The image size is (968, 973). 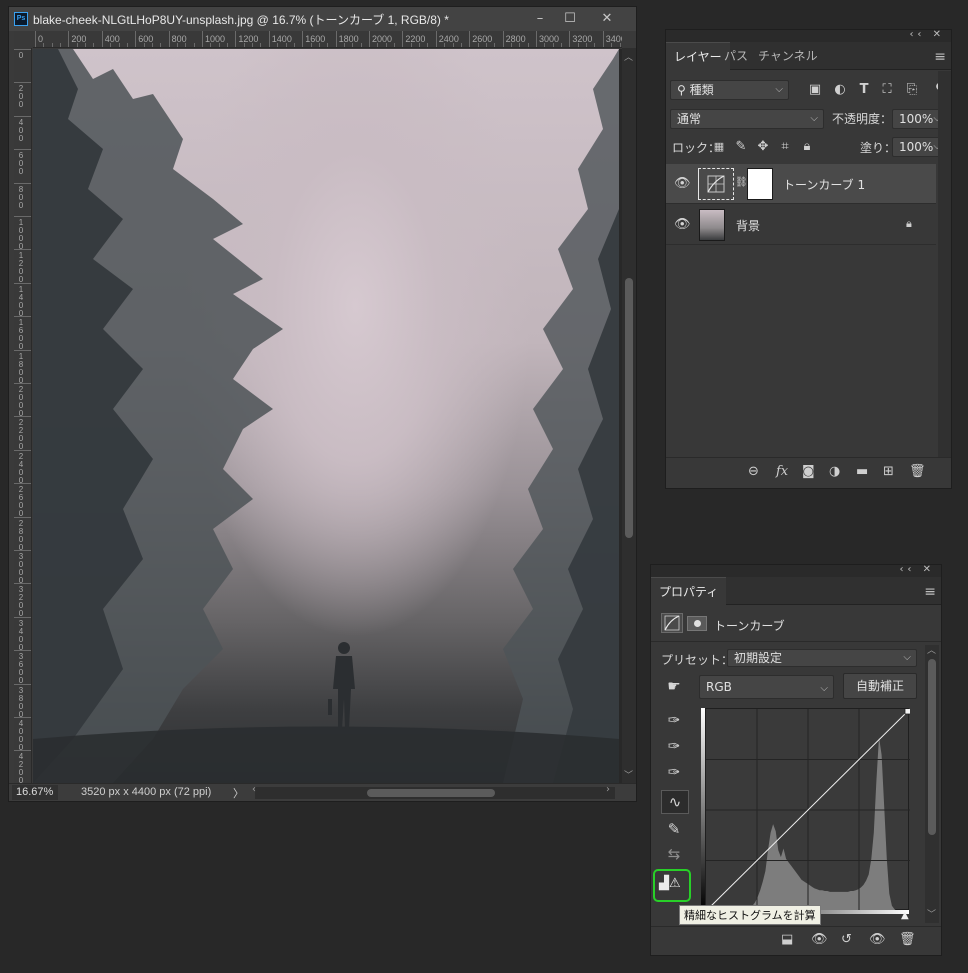 What do you see at coordinates (21, 401) in the screenshot?
I see `ruler-label: 2000` at bounding box center [21, 401].